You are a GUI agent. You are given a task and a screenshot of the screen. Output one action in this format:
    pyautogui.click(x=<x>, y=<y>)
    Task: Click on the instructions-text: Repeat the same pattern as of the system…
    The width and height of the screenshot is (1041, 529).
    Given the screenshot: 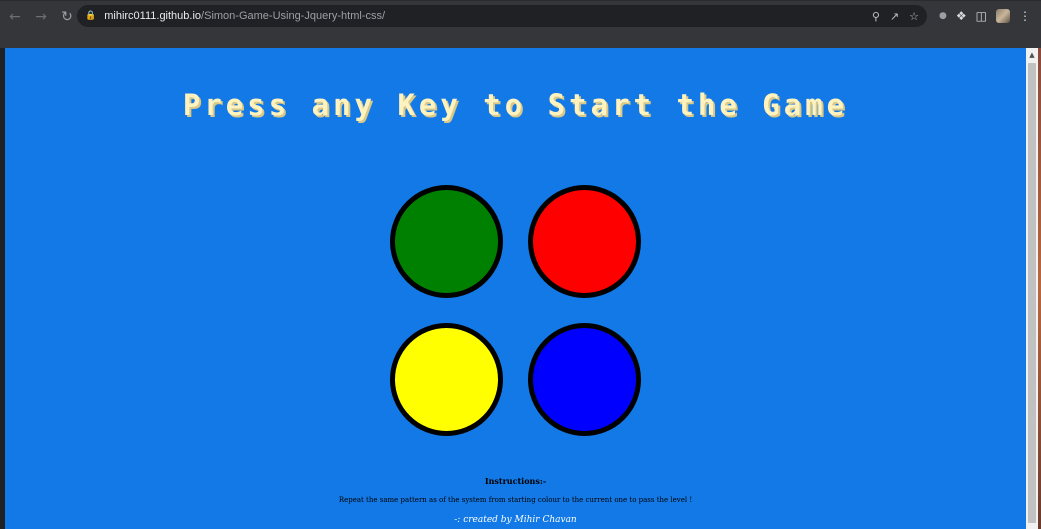 What is the action you would take?
    pyautogui.click(x=515, y=500)
    